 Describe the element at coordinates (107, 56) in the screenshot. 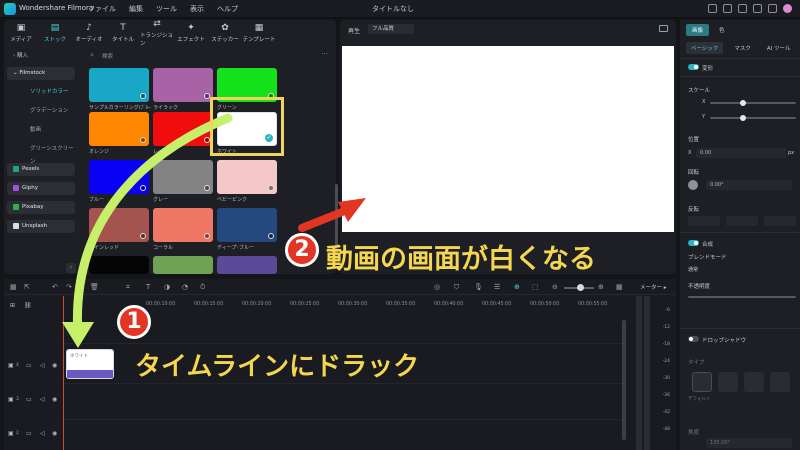

I see `search-input: 検索` at that location.